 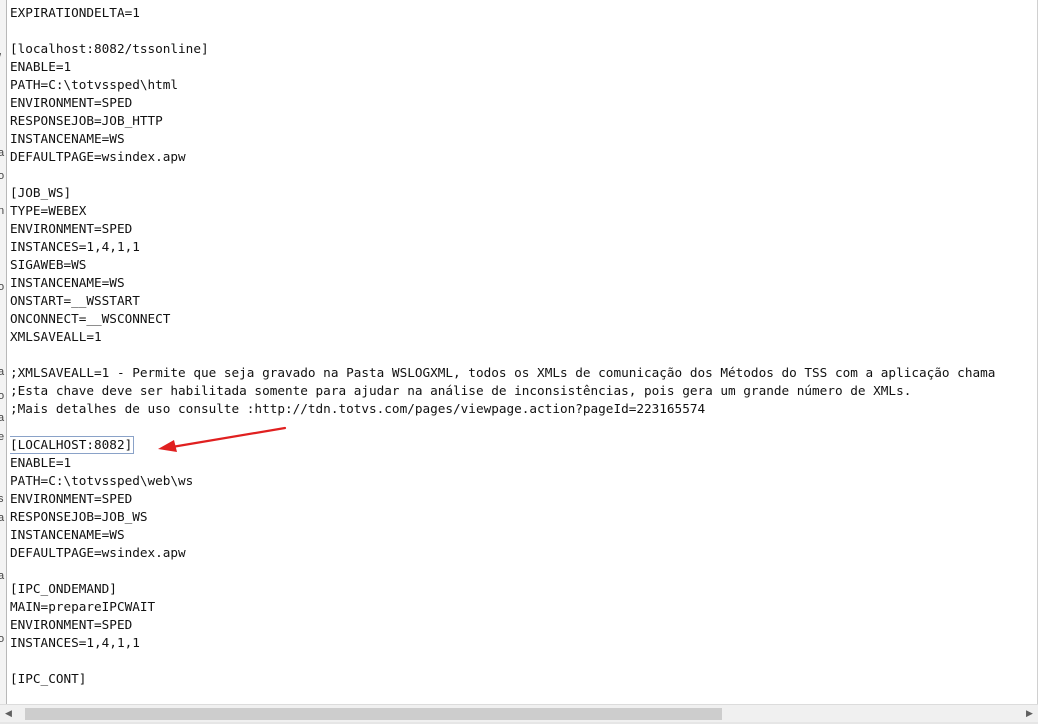 I want to click on editor-line: EXPIRATIONDELTA=1, so click(x=75, y=12).